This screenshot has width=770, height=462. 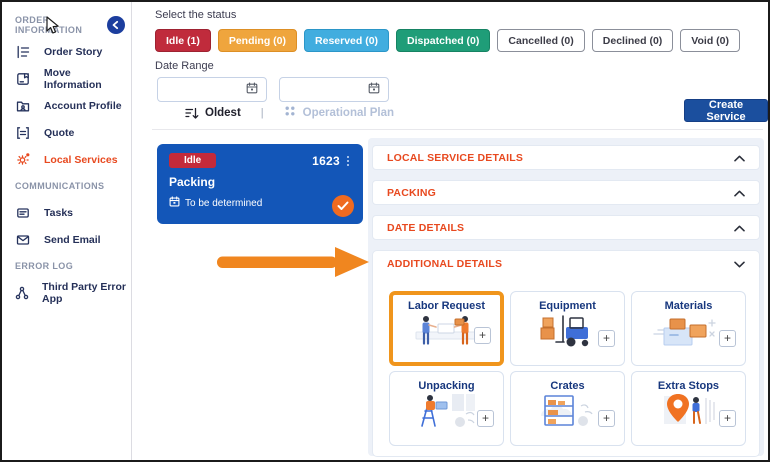 I want to click on accordion-packing: PACKING, so click(x=566, y=192).